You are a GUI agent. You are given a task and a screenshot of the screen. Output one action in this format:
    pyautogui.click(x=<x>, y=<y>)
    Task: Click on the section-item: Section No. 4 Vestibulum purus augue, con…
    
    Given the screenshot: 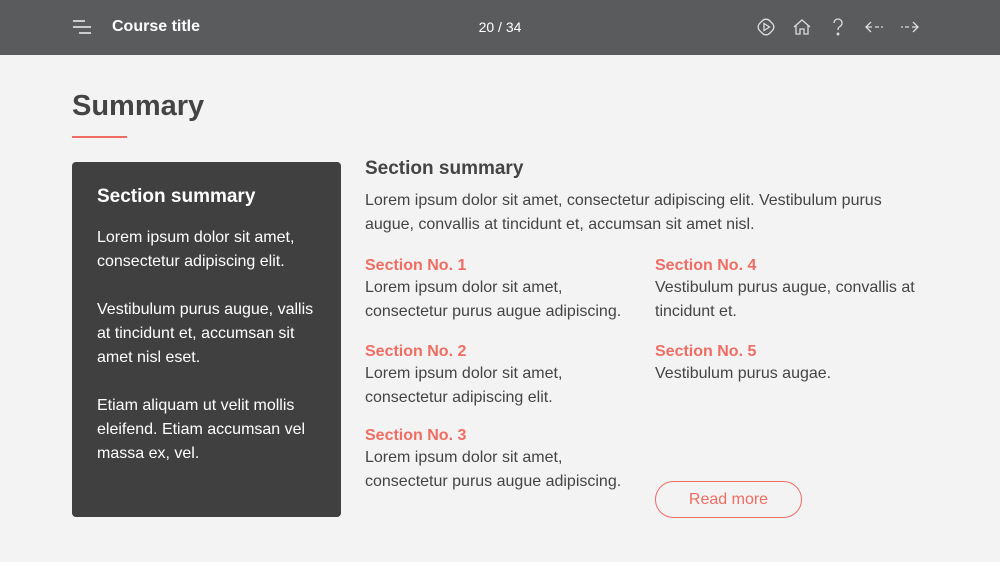 What is the action you would take?
    pyautogui.click(x=790, y=290)
    